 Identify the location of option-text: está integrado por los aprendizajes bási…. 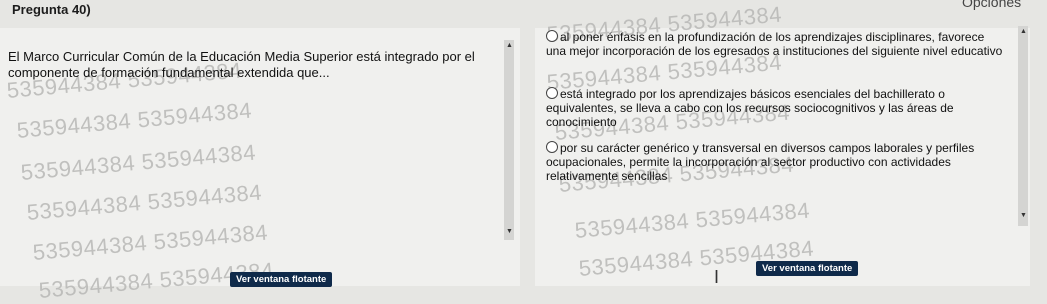
(750, 108).